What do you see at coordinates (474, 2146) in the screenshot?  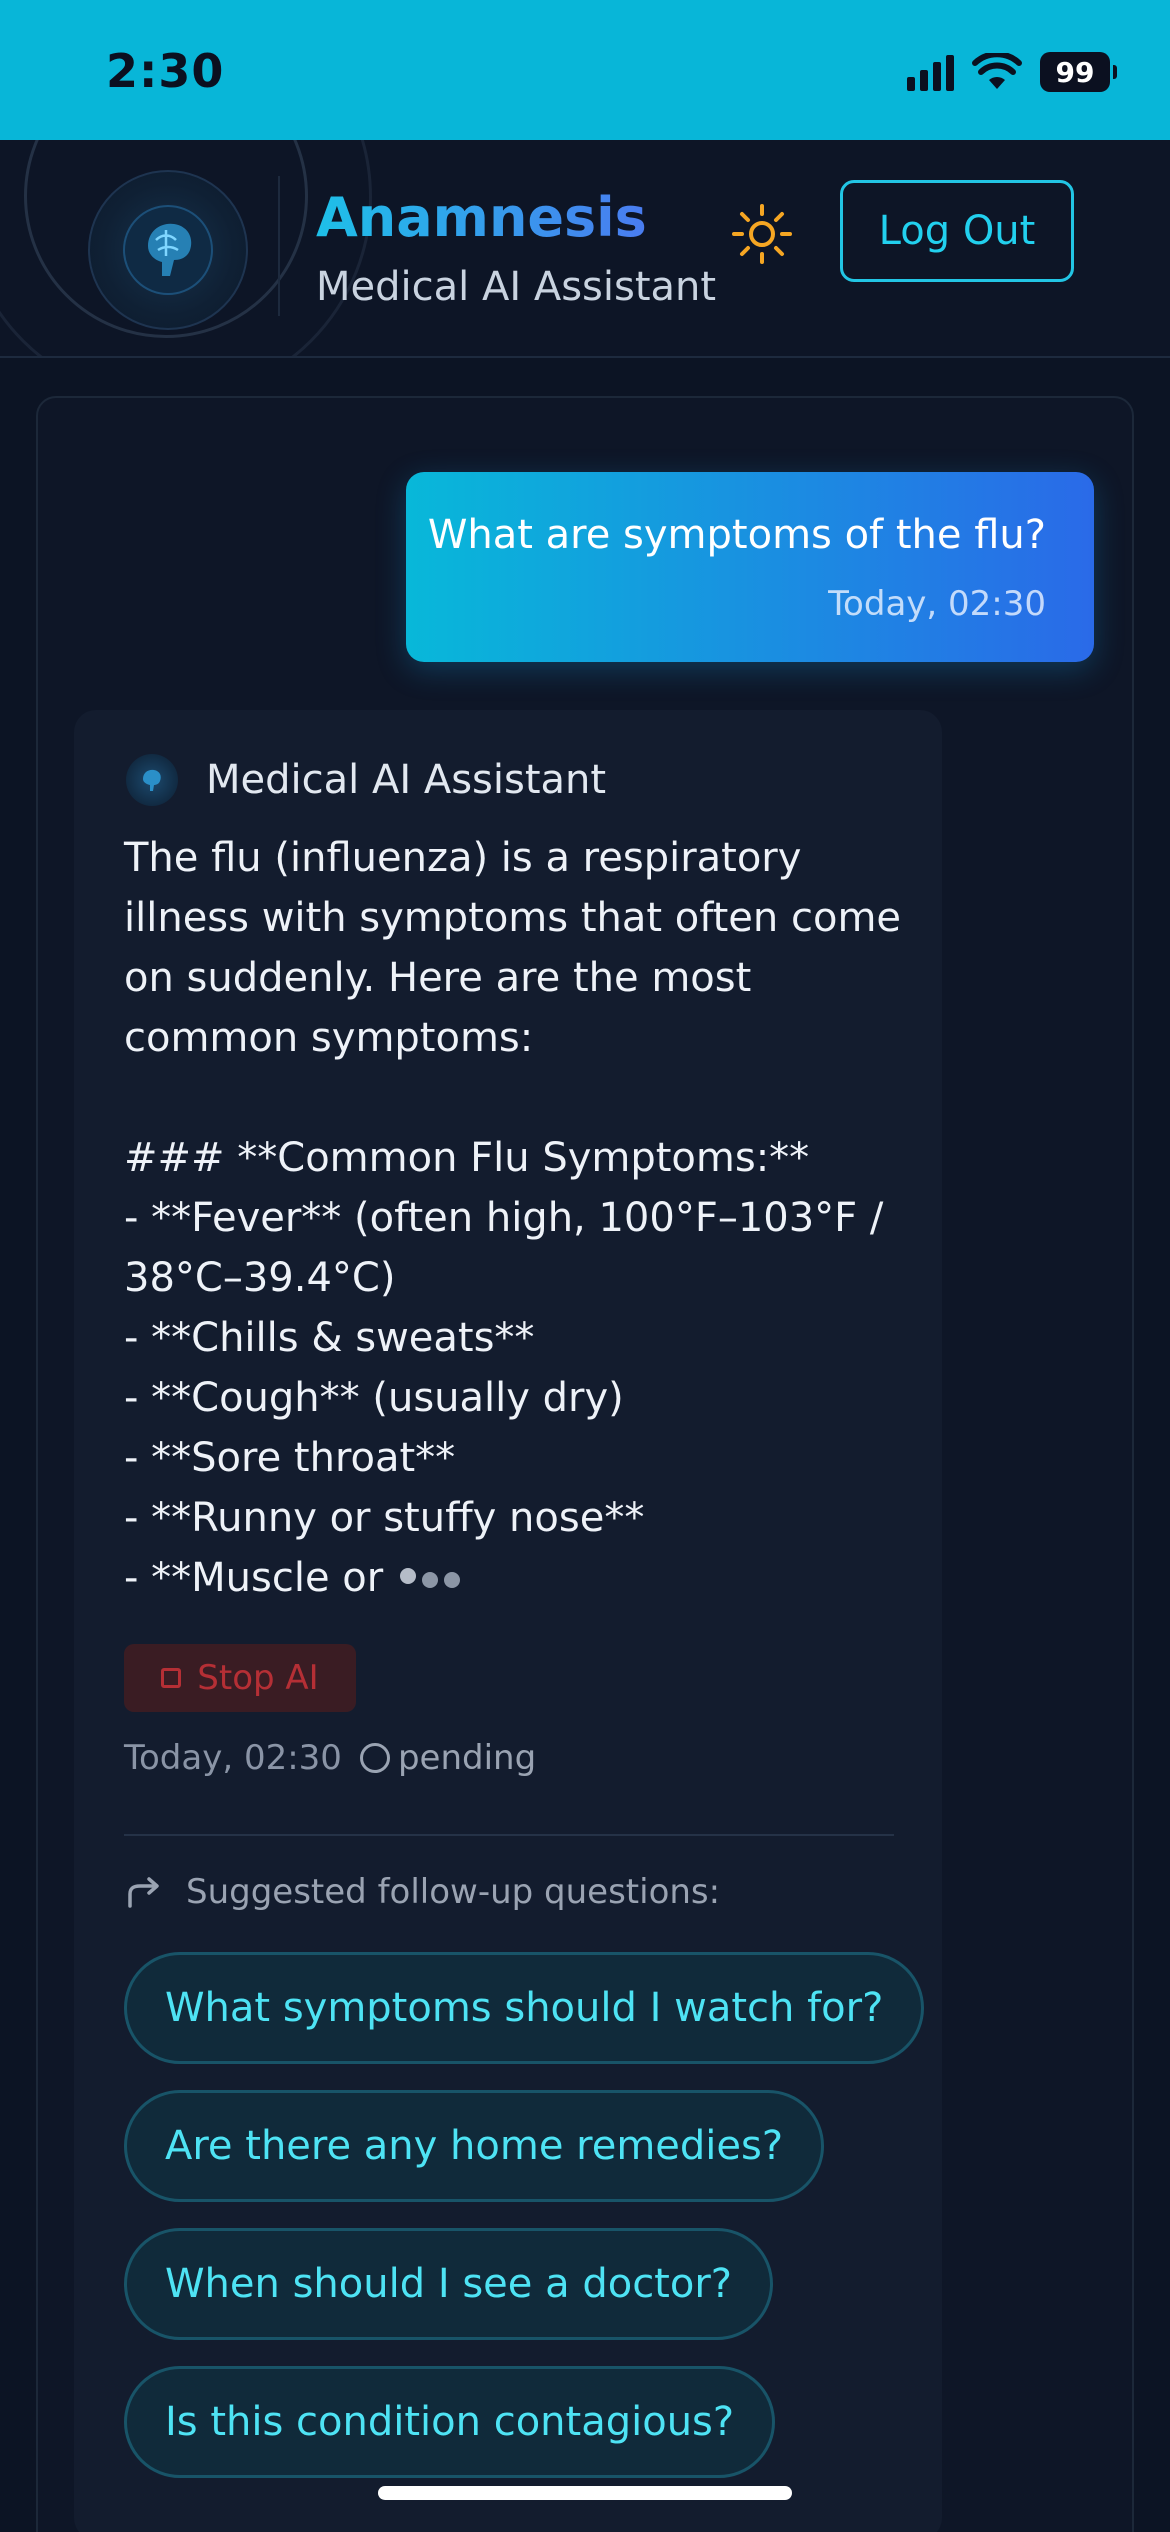 I see `suggestion-chip: Are there any home remedies?` at bounding box center [474, 2146].